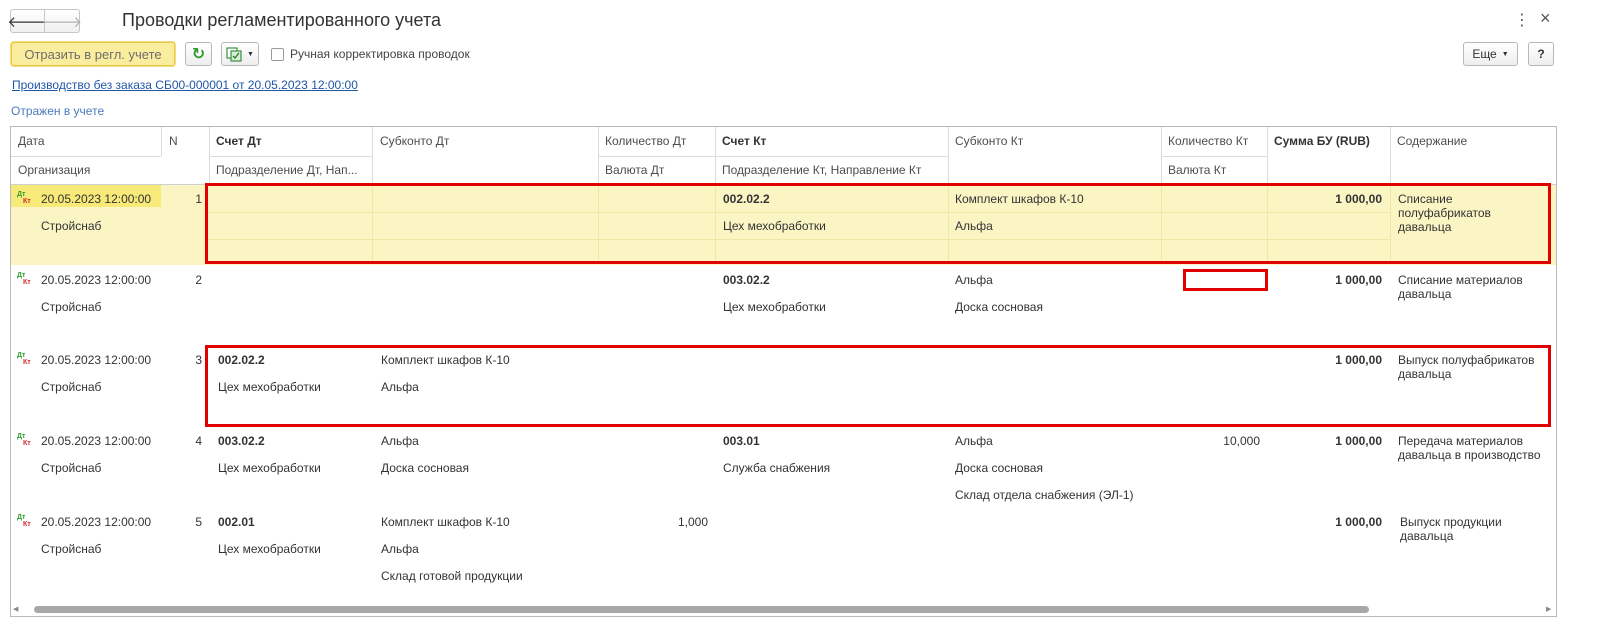  I want to click on header-currency-kt: Валюта Кт, so click(1214, 170).